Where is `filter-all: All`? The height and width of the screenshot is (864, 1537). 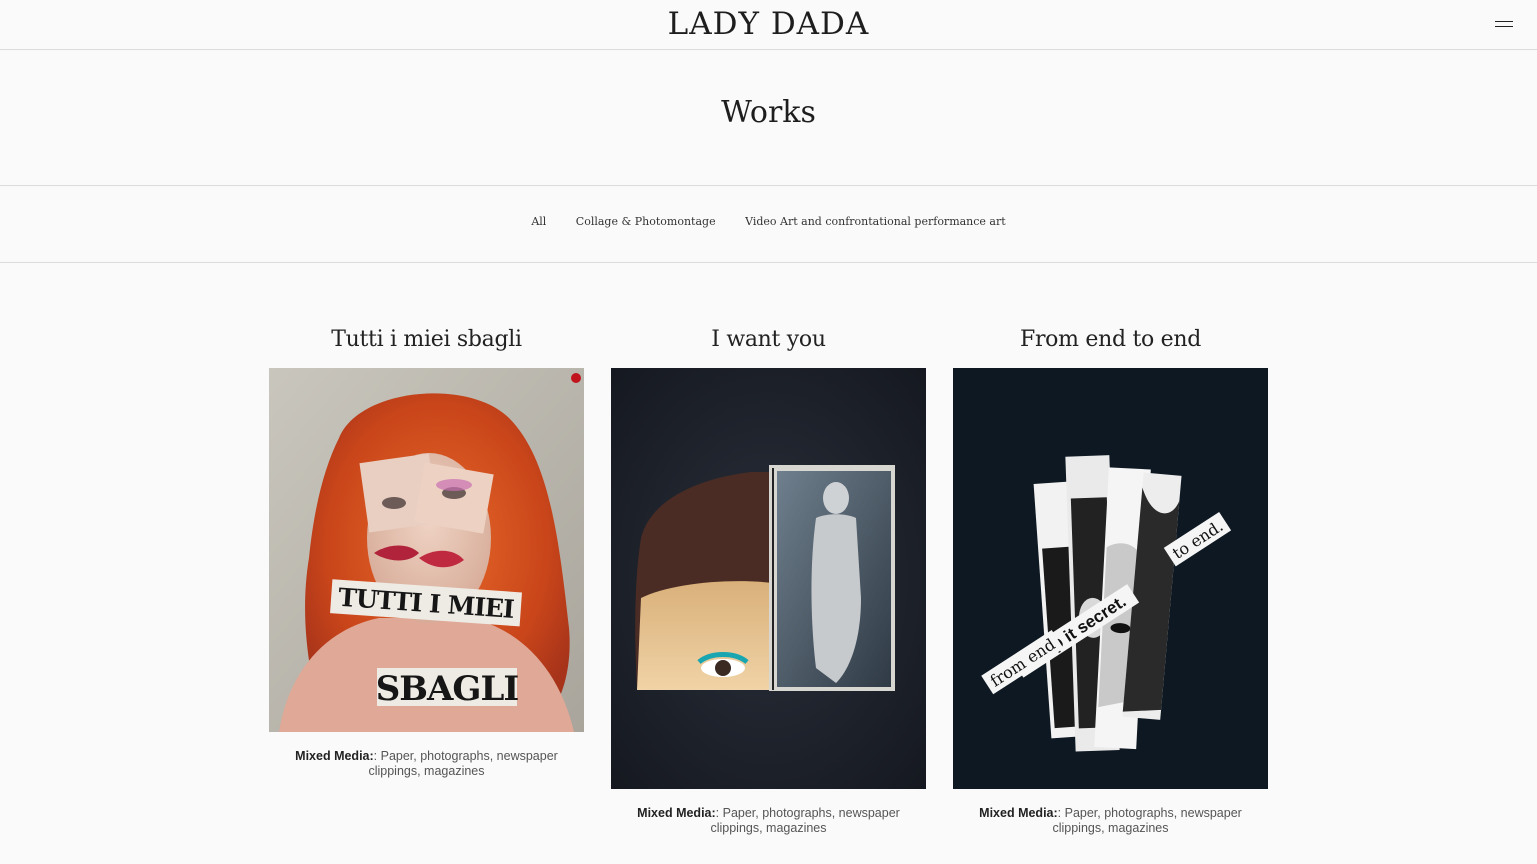
filter-all: All is located at coordinates (538, 221).